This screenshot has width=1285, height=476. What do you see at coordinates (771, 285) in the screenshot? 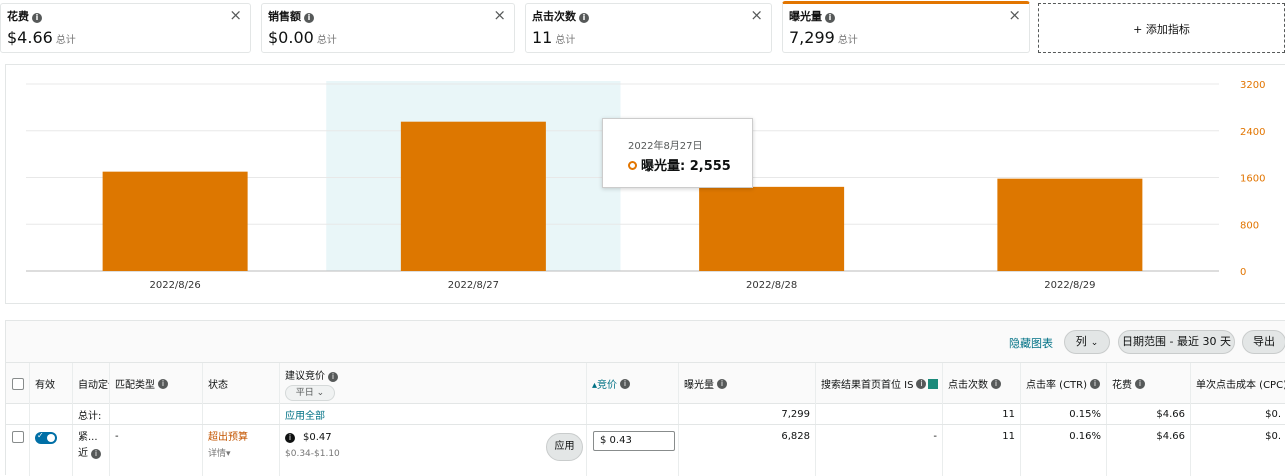
I see `x-tick-label: 2022/8/28` at bounding box center [771, 285].